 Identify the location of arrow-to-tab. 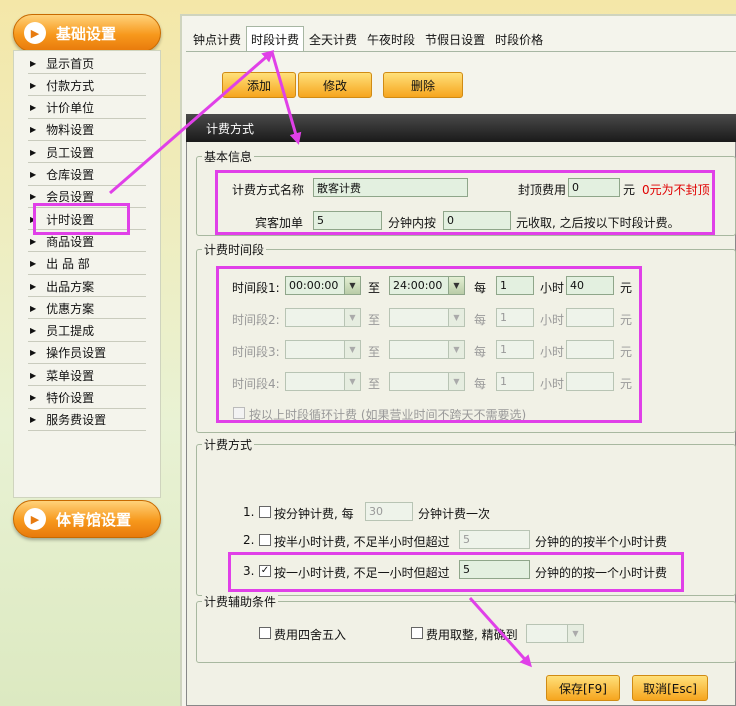
(192, 122).